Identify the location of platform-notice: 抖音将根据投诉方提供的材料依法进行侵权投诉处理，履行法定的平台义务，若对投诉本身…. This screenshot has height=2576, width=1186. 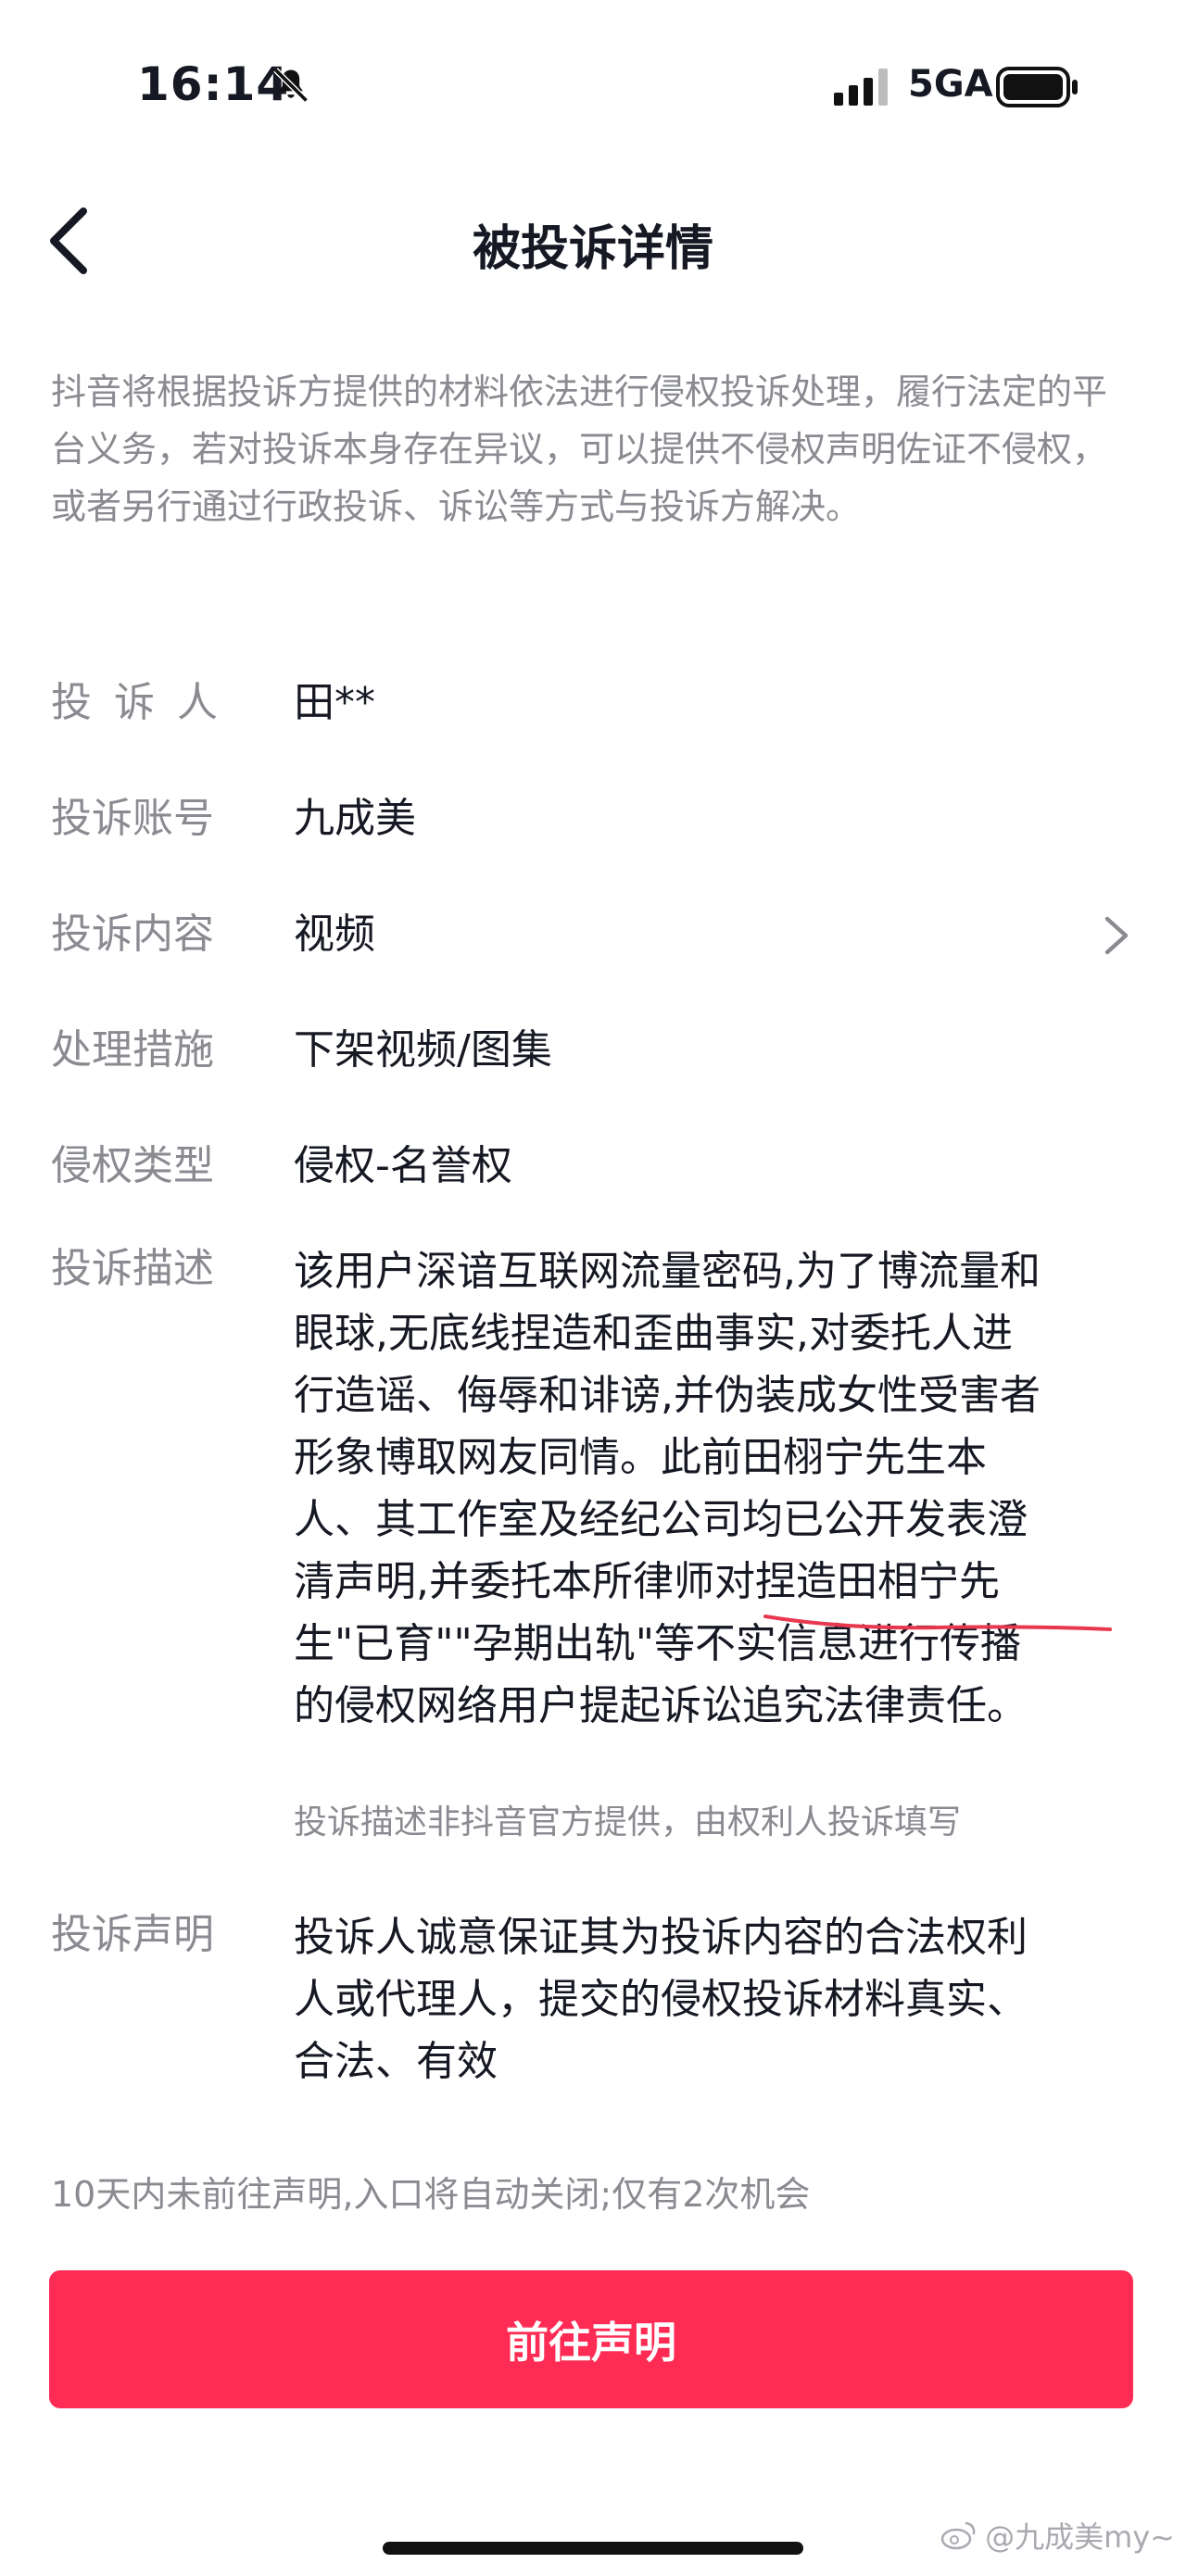
(579, 449).